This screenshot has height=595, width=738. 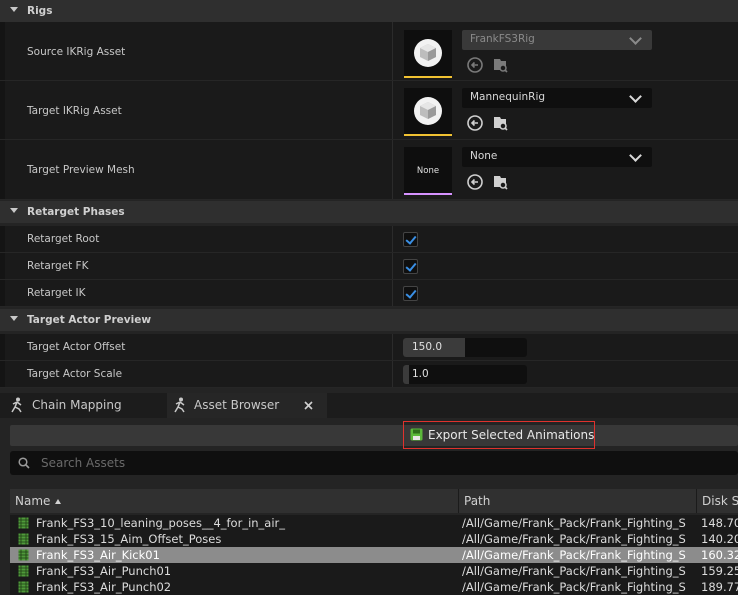 I want to click on retarget-ik-checkbox, so click(x=410, y=293).